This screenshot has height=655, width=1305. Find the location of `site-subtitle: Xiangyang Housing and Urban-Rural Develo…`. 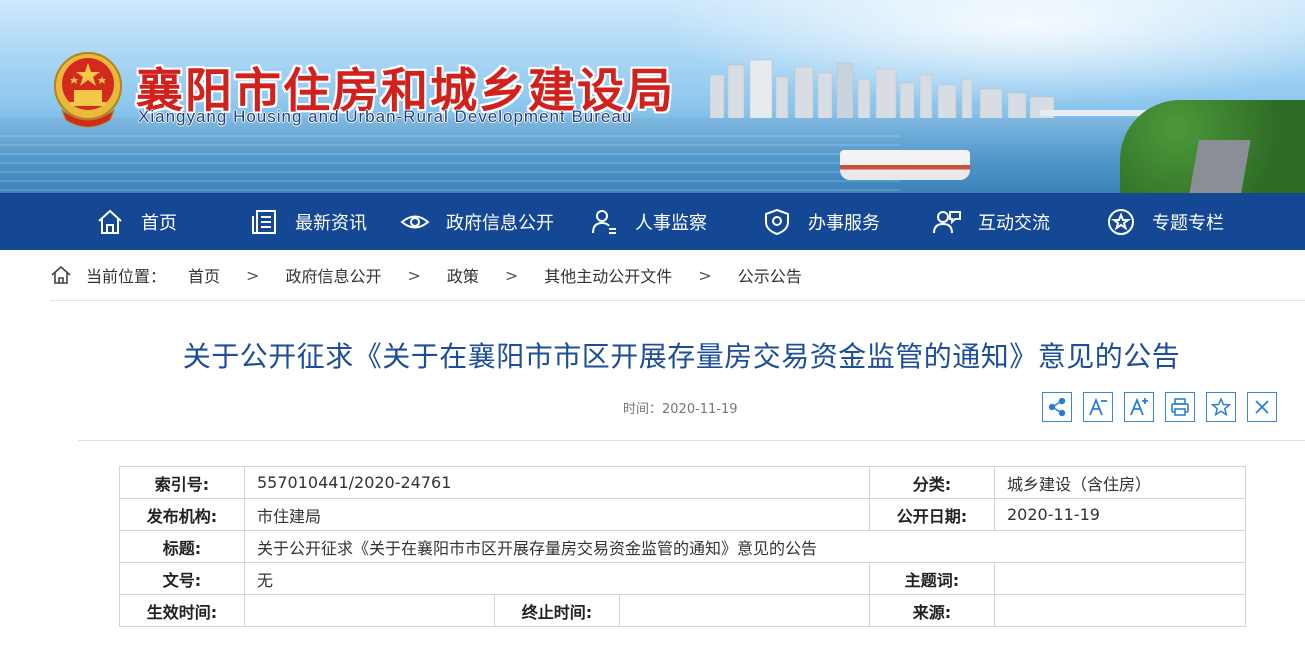

site-subtitle: Xiangyang Housing and Urban-Rural Develo… is located at coordinates (385, 116).